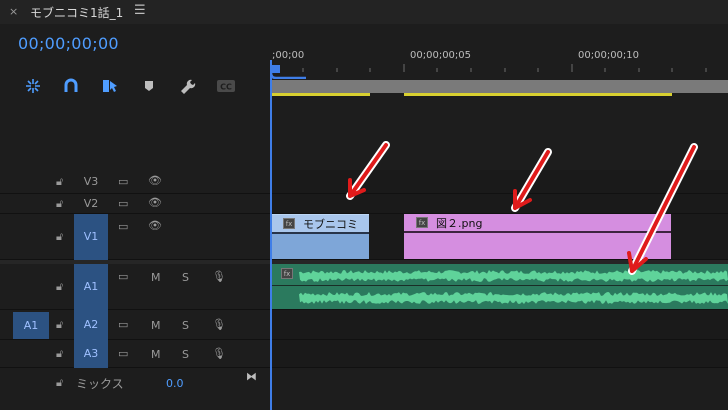 The height and width of the screenshot is (410, 728). What do you see at coordinates (135, 354) in the screenshot?
I see `track-header-a3` at bounding box center [135, 354].